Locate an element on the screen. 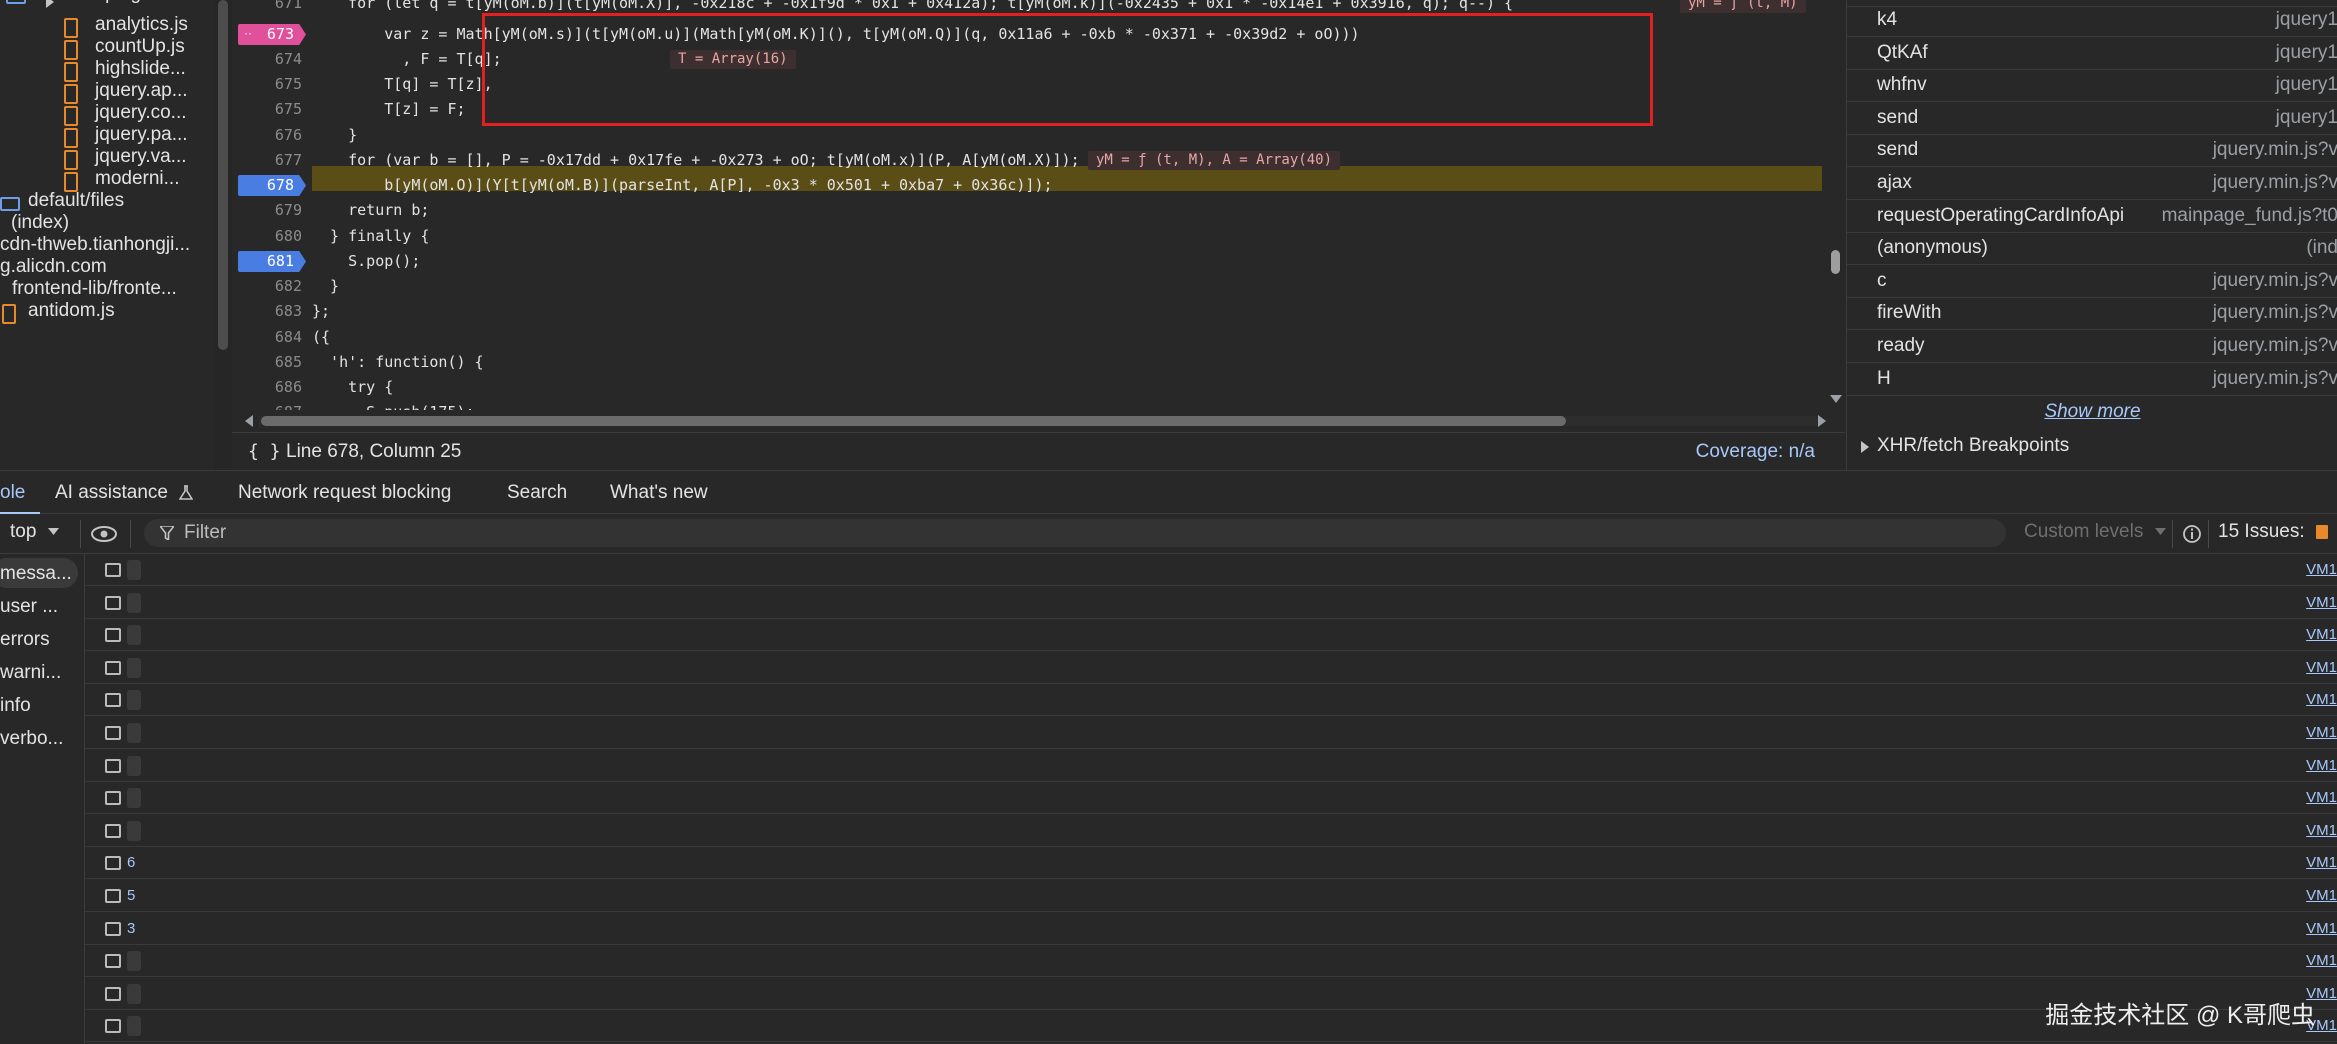 This screenshot has height=1044, width=2337. code-line: 683}; is located at coordinates (1029, 311).